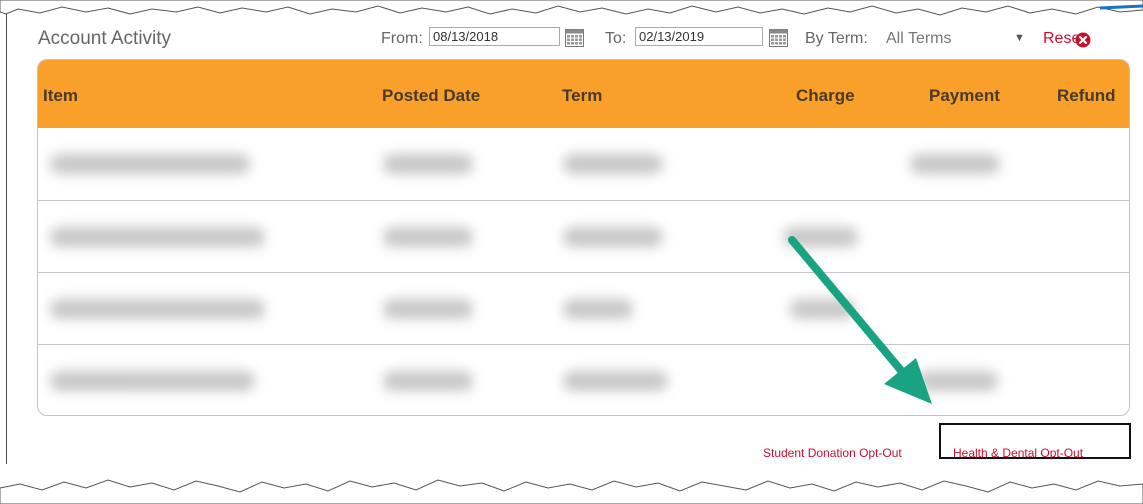 Image resolution: width=1143 pixels, height=504 pixels. I want to click on column-header-charge: Charge, so click(825, 96).